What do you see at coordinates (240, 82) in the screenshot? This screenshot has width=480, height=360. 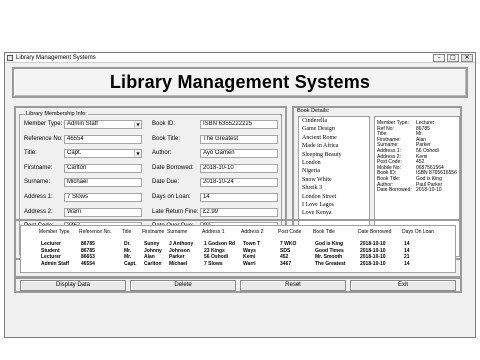 I see `page-title: Library Management Systems` at bounding box center [240, 82].